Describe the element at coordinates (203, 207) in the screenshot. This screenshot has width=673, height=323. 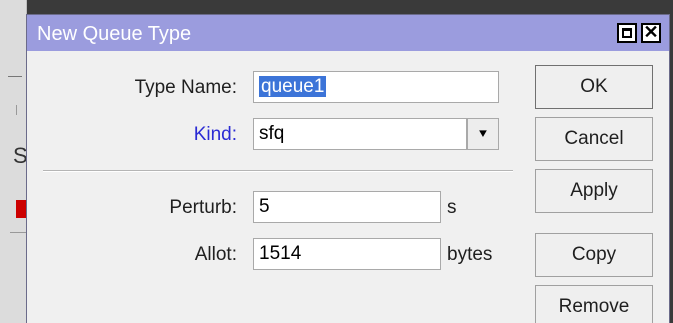
I see `perturb-label: Perturb:` at that location.